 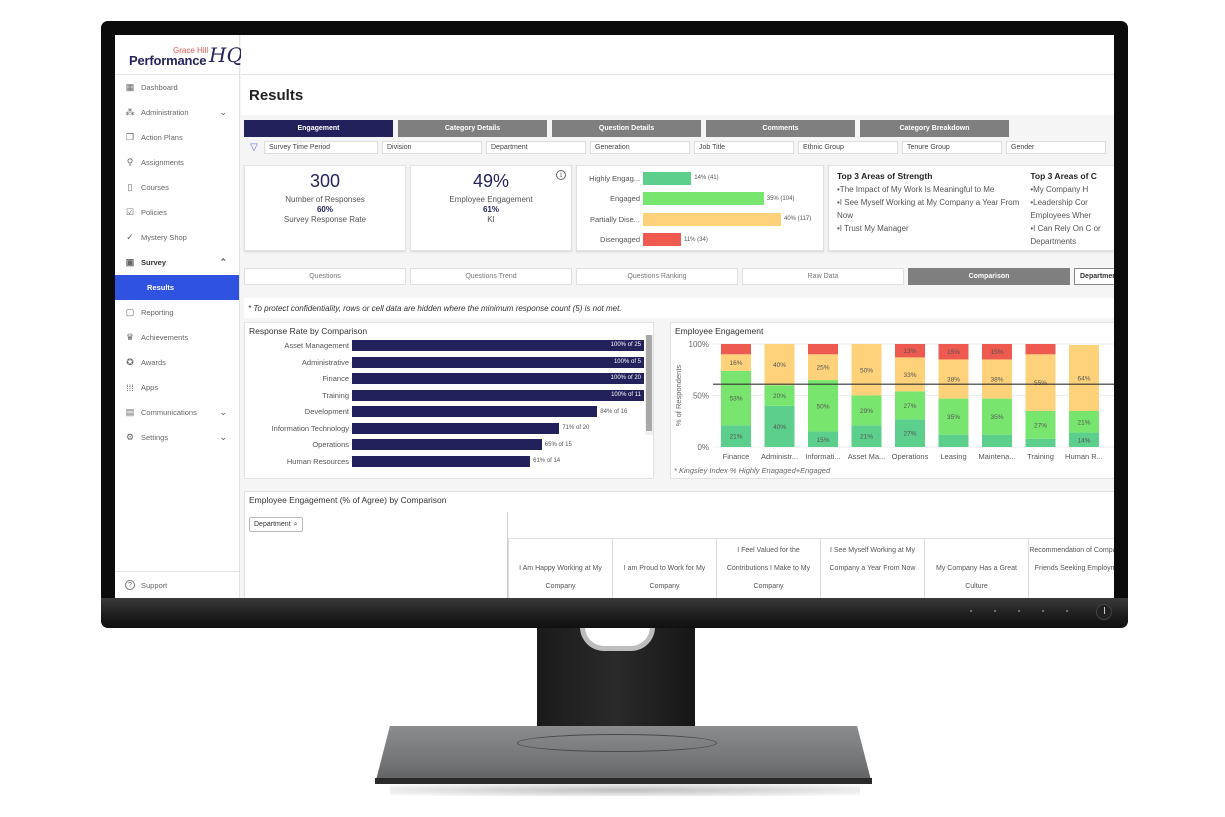 What do you see at coordinates (325, 276) in the screenshot?
I see `subtab-questions: Questions` at bounding box center [325, 276].